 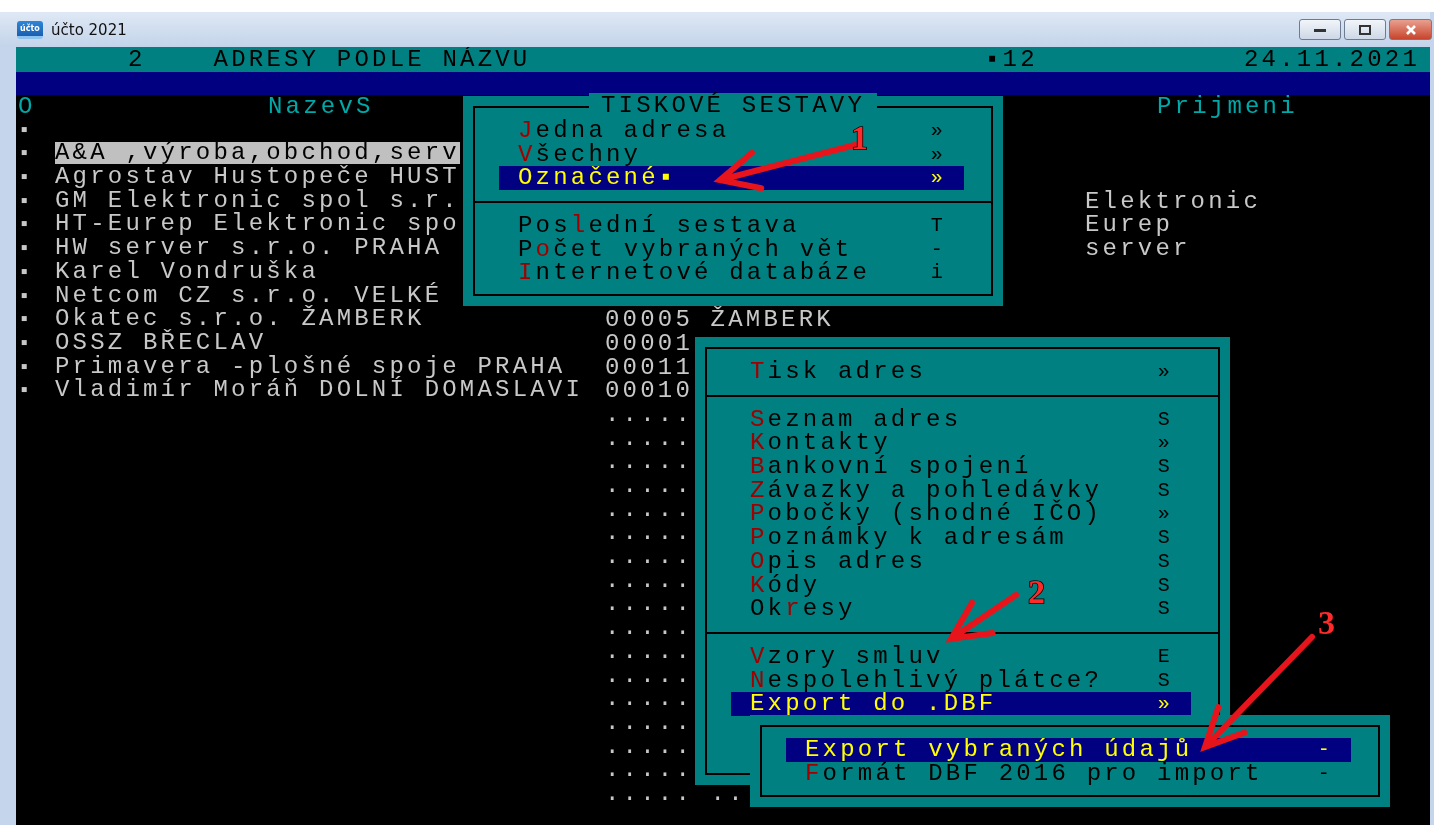 I want to click on shortcut-key: T, so click(x=938, y=226).